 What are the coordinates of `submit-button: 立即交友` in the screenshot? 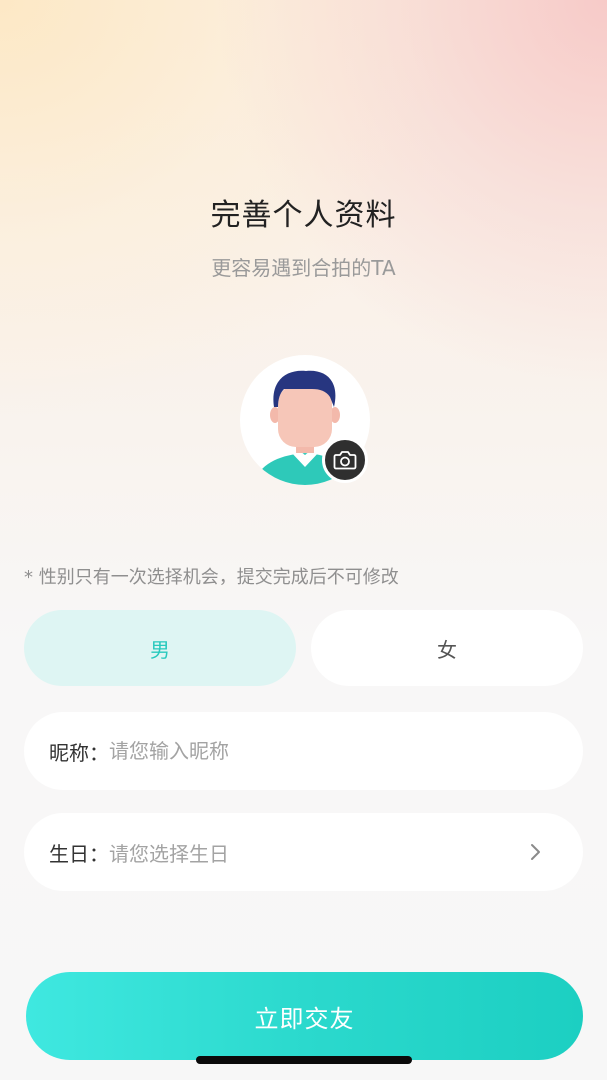 It's located at (304, 1016).